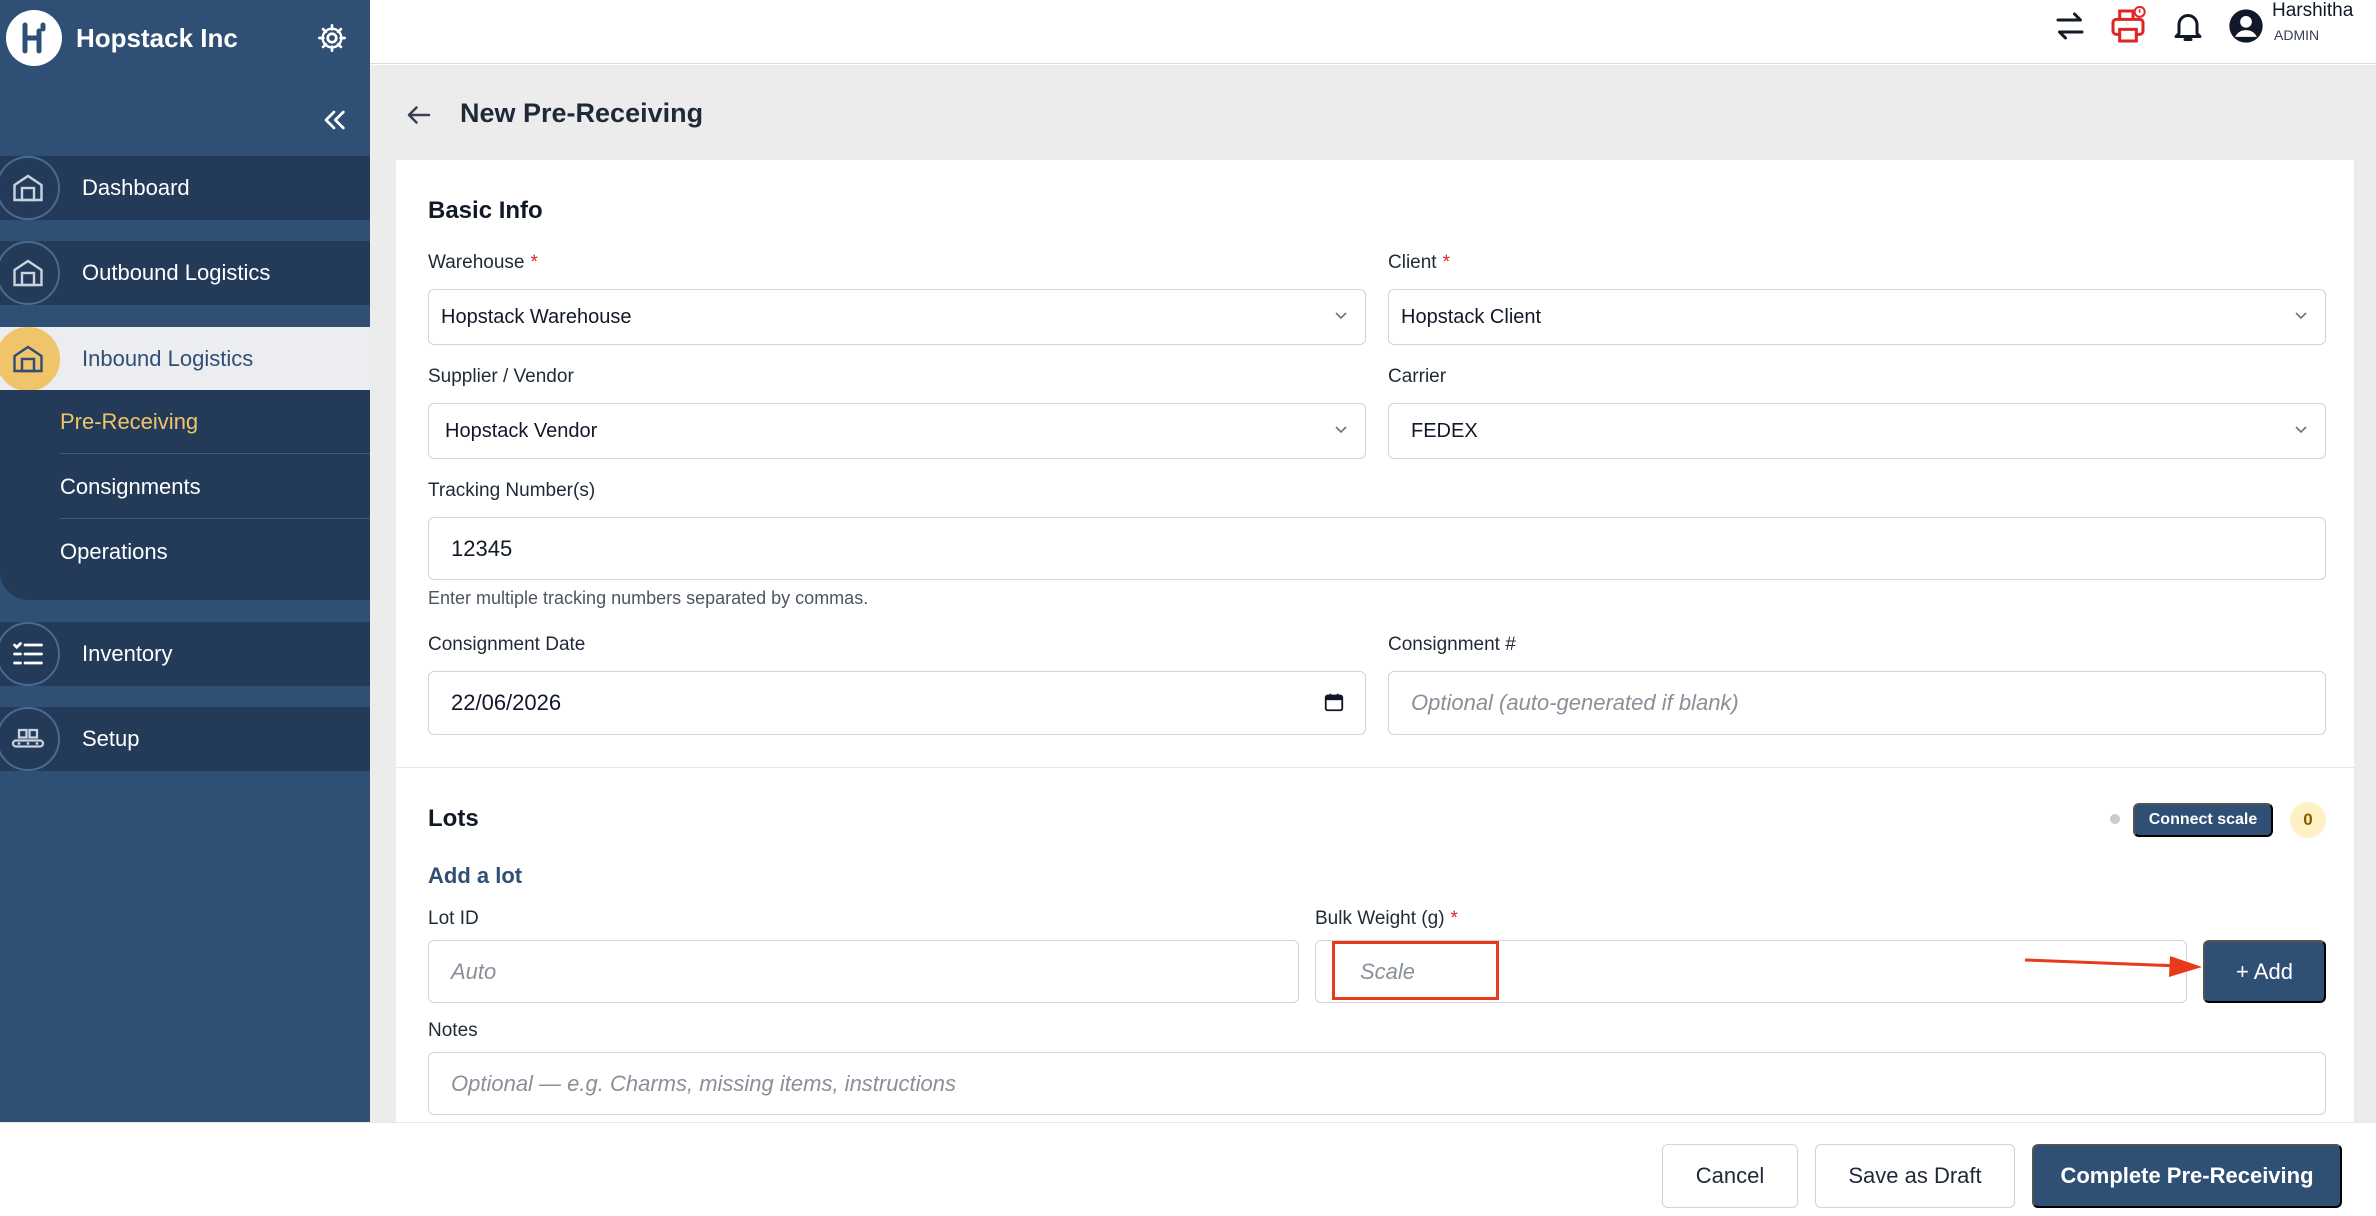  Describe the element at coordinates (2115, 819) in the screenshot. I see `scale-status-dot` at that location.